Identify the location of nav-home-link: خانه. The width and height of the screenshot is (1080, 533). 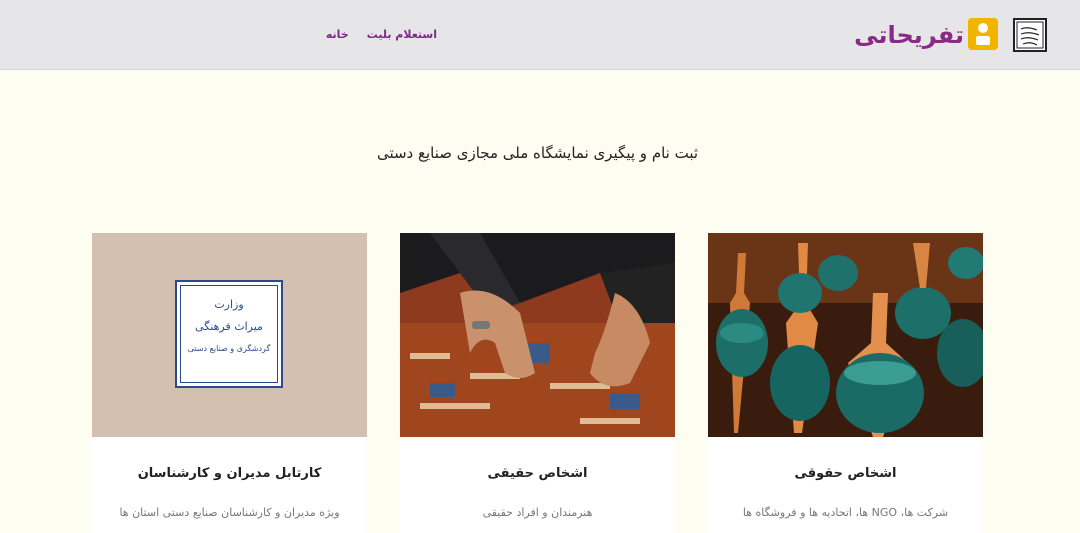
(337, 35).